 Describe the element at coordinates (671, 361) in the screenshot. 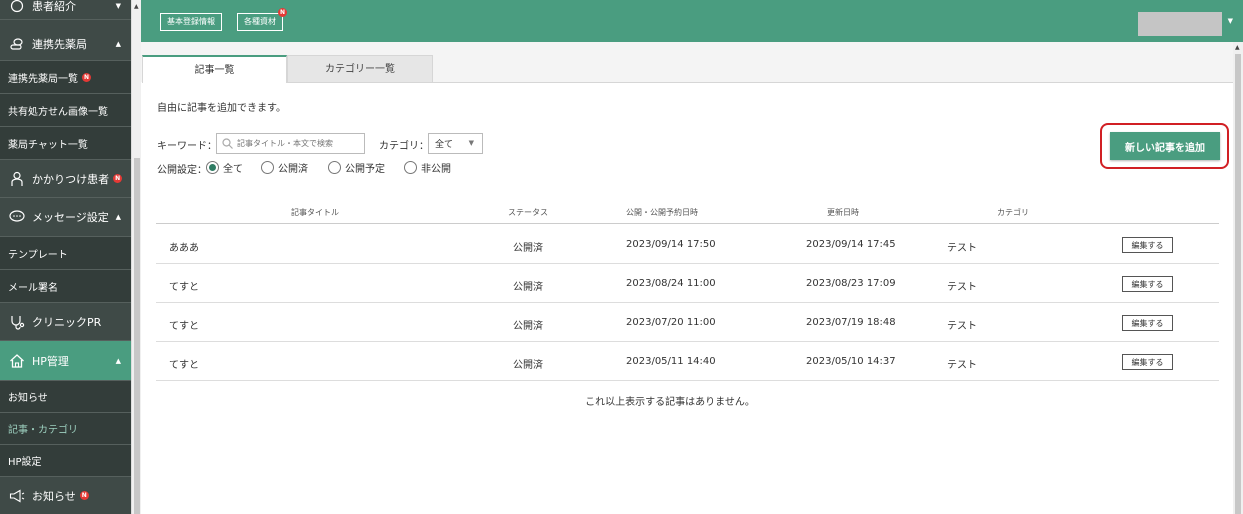

I see `cell-published: 2023/05/11 14:40` at that location.